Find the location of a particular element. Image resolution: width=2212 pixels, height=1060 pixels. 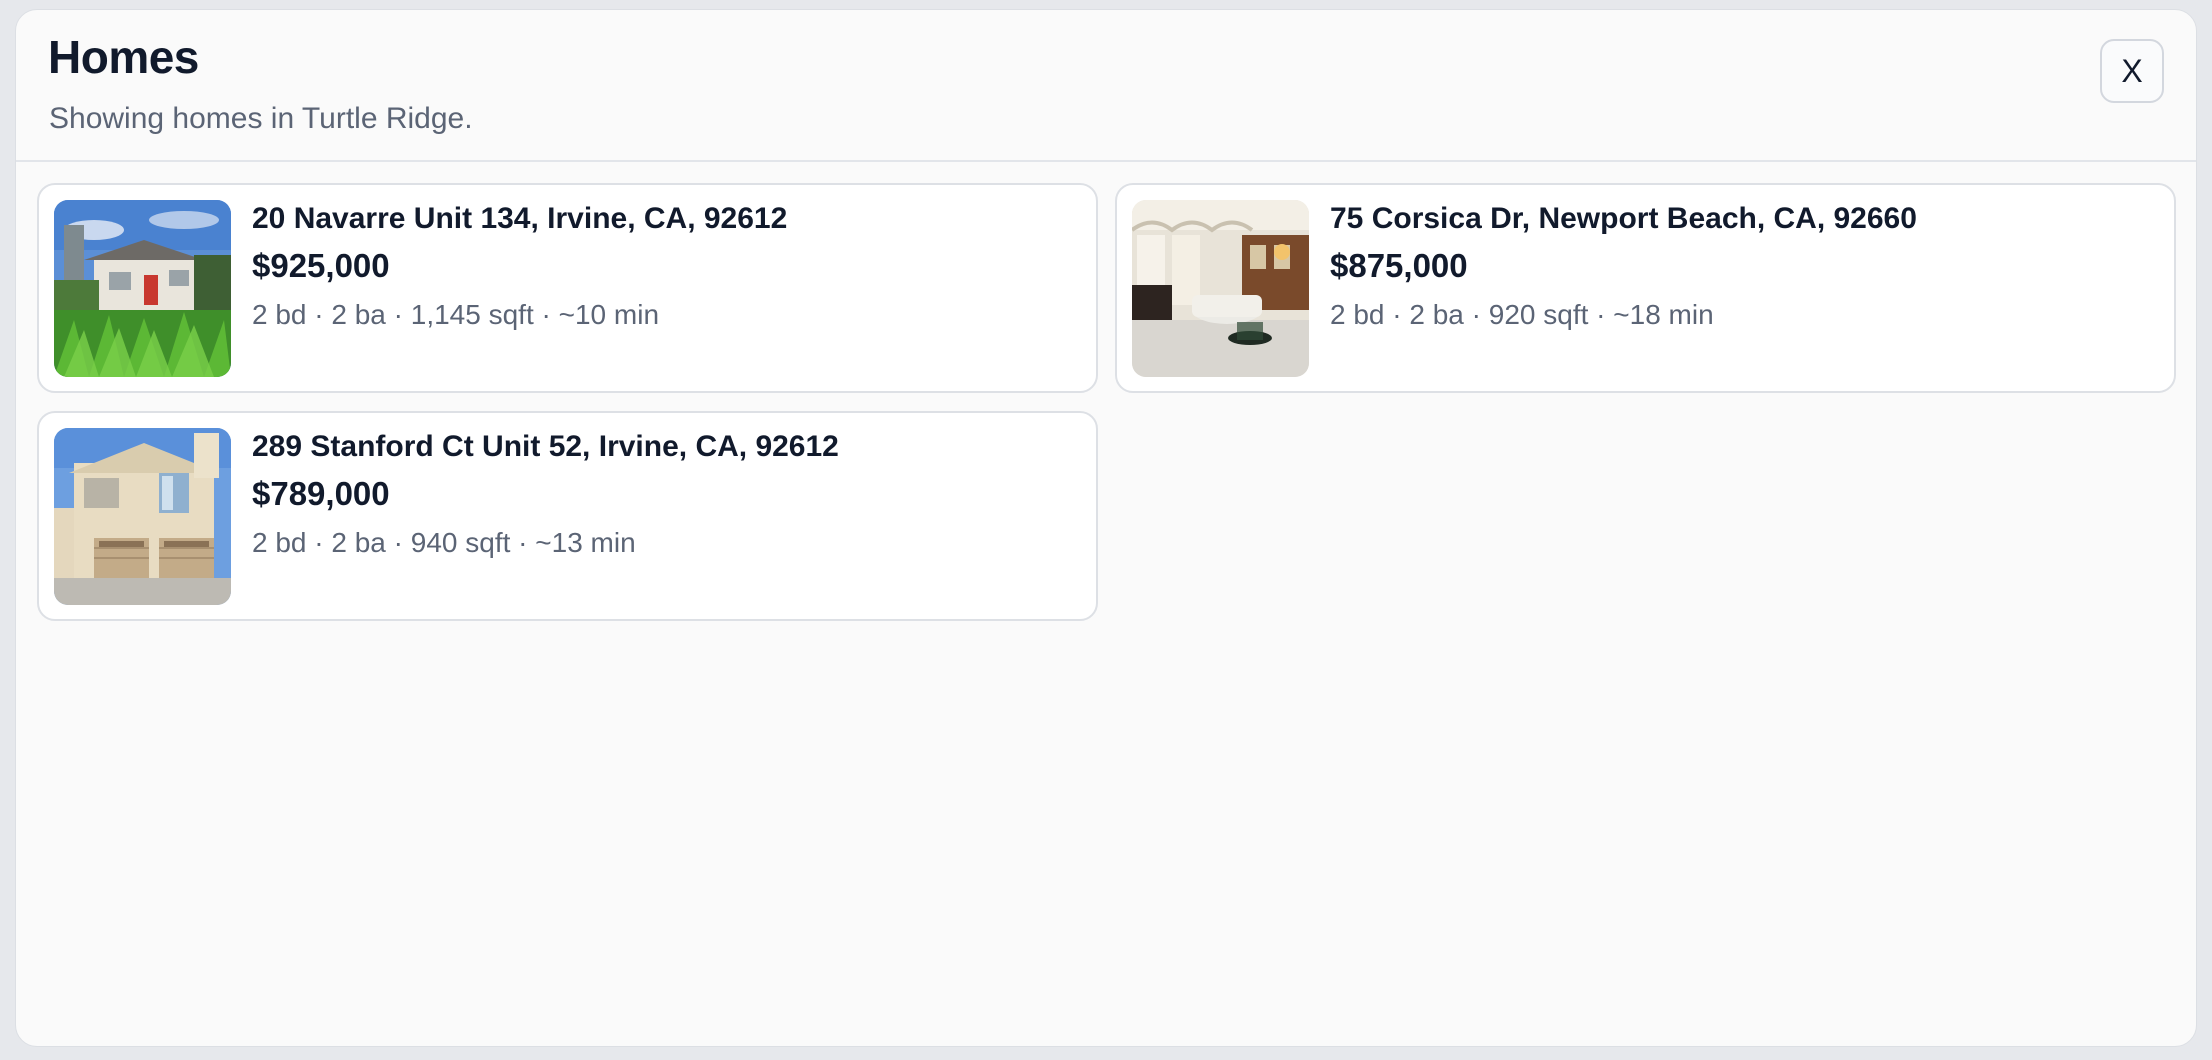

page-title: Homes is located at coordinates (123, 57).